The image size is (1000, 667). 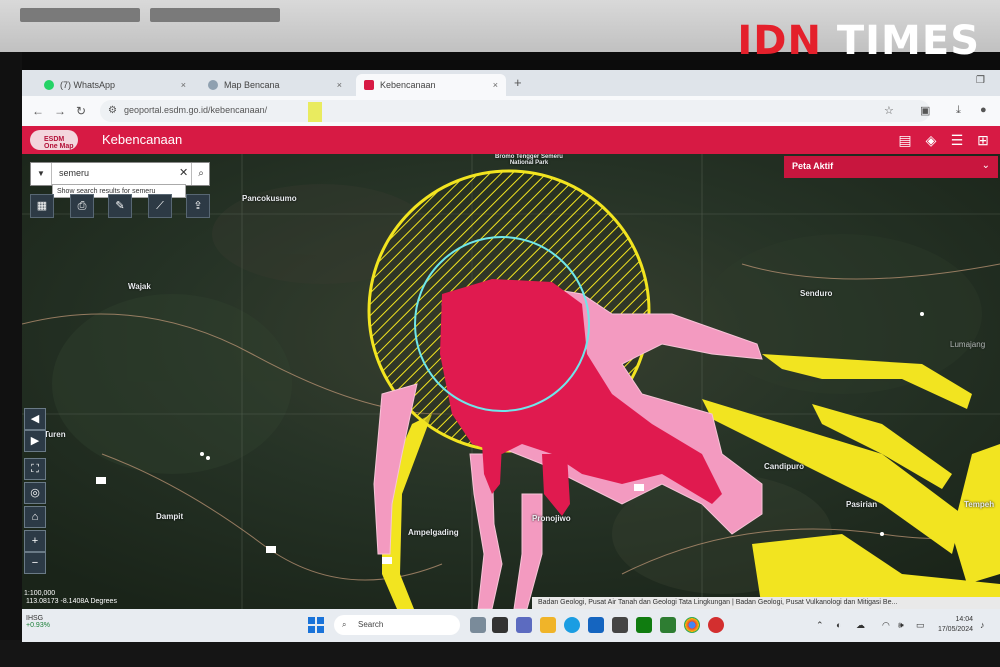 I want to click on tray-app-icon: ◐, so click(x=838, y=625).